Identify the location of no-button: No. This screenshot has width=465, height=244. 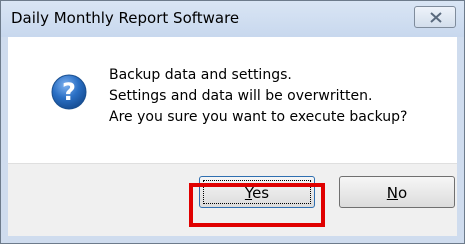
(397, 192).